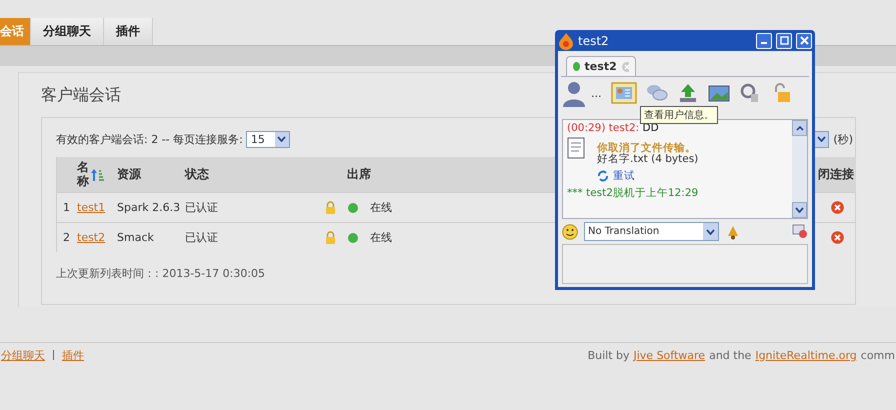 This screenshot has height=410, width=896. I want to click on session-summary: 有效的客户端会话: 2 -- 每页连接服务:, so click(149, 139).